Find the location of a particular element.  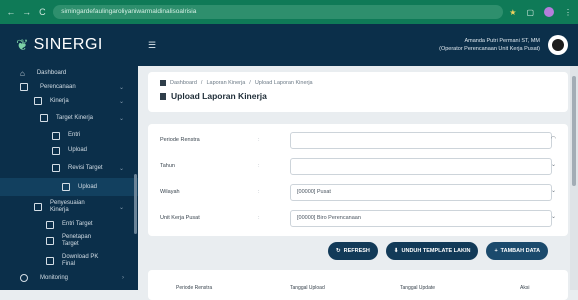

column-header: Aksi is located at coordinates (525, 288).